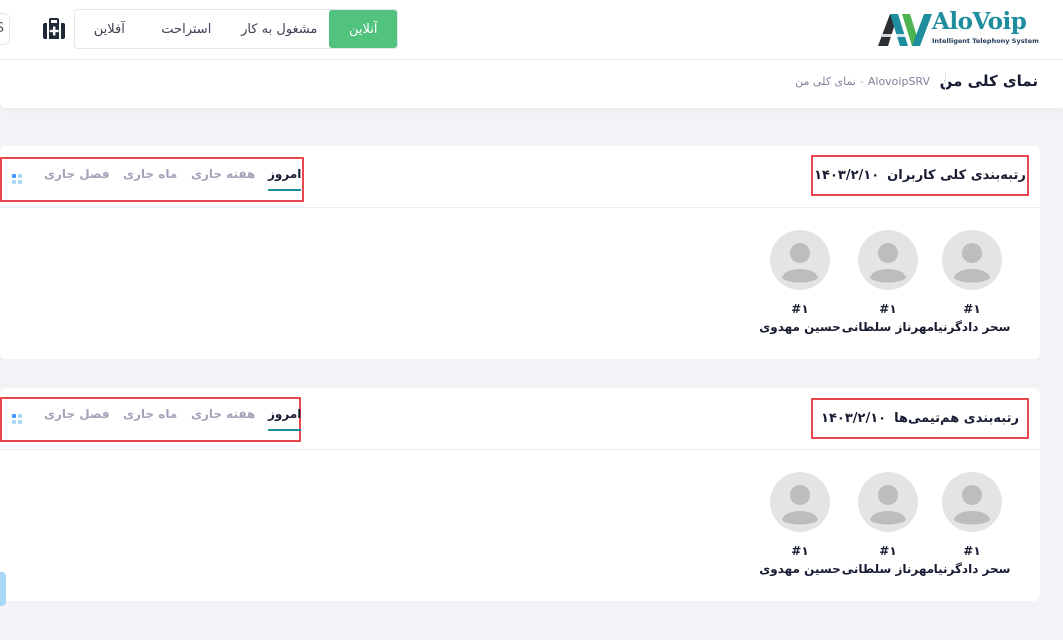 The image size is (1063, 640). I want to click on breadcrumb-item-root: AlovoipSRV, so click(899, 81).